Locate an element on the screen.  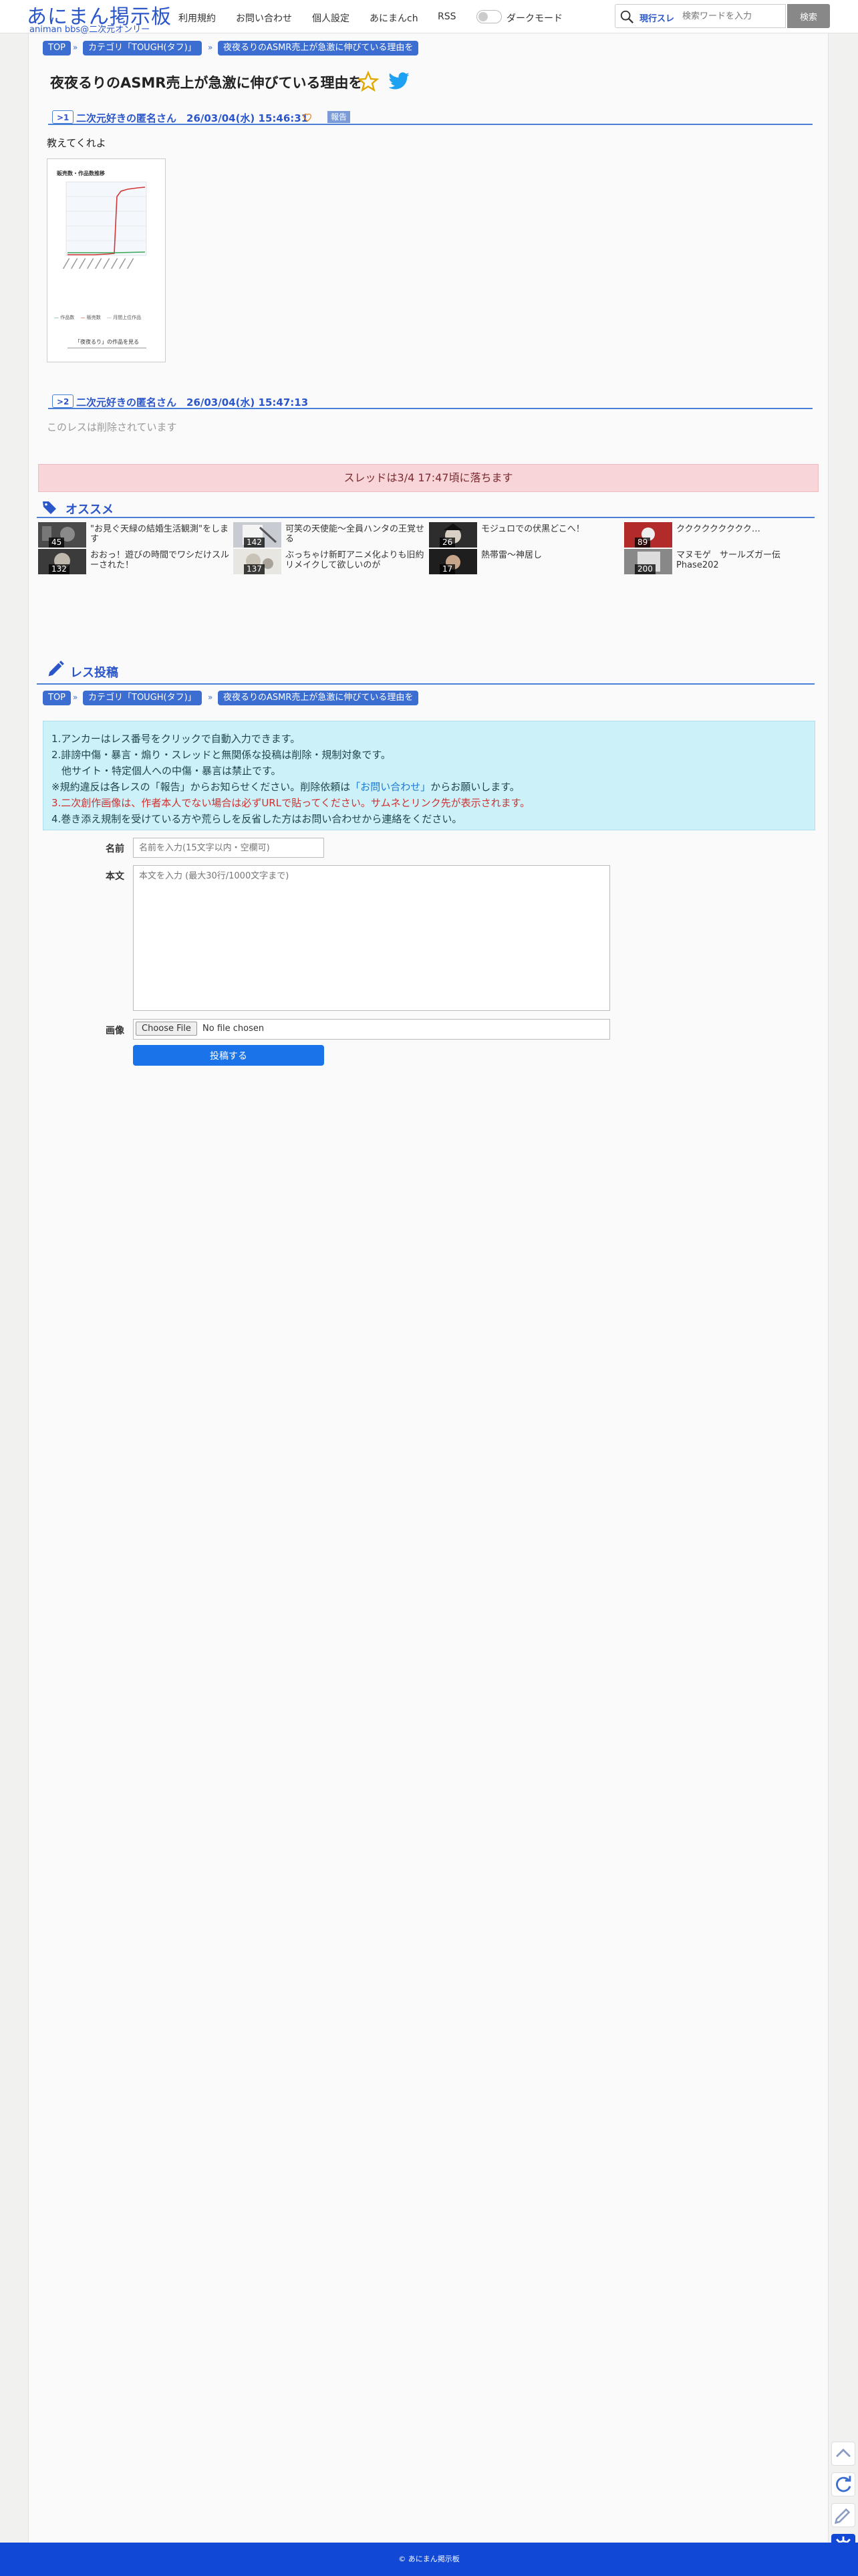
search-box: 現行スレ is located at coordinates (700, 16).